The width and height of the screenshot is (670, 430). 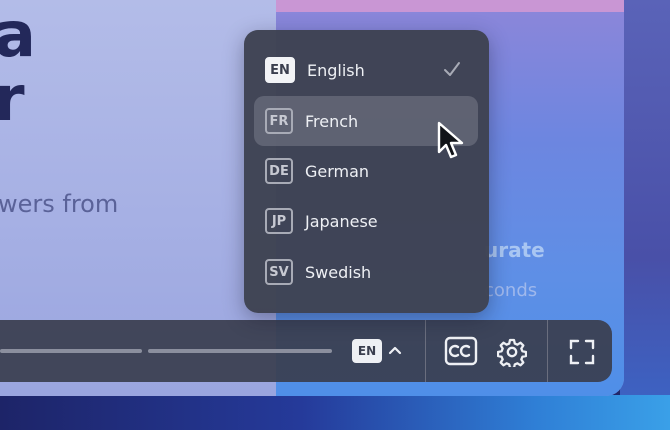 I want to click on language-code-badge: SV, so click(x=279, y=272).